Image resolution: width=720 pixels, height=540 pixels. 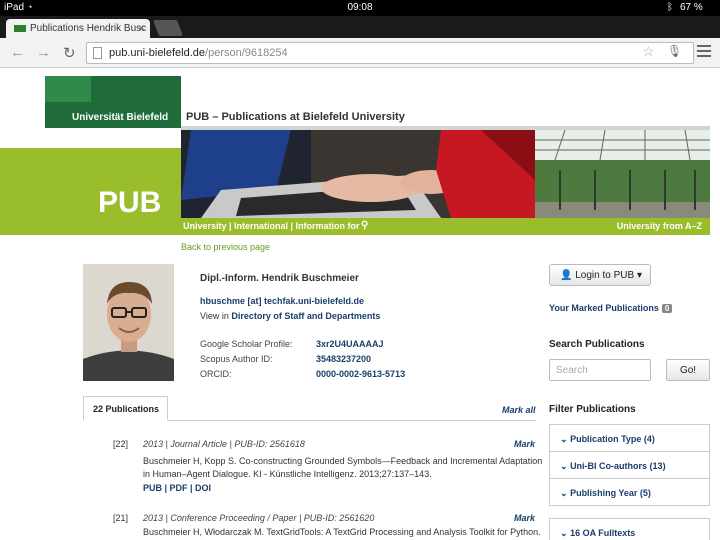 What do you see at coordinates (224, 444) in the screenshot?
I see `pub-meta: 2013 | Journal Article | PUB-ID: 2561618` at bounding box center [224, 444].